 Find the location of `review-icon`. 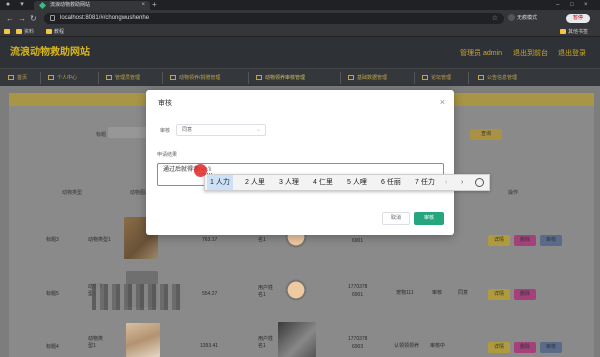

review-icon is located at coordinates (259, 78).